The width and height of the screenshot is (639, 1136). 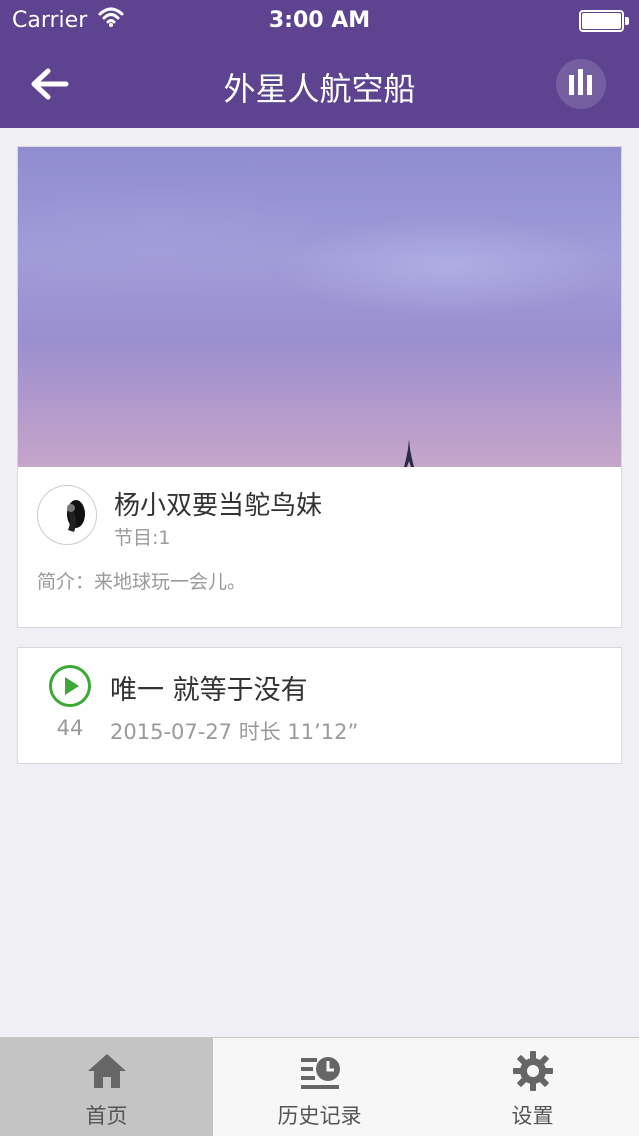 I want to click on tab-home: 首页, so click(x=106, y=1087).